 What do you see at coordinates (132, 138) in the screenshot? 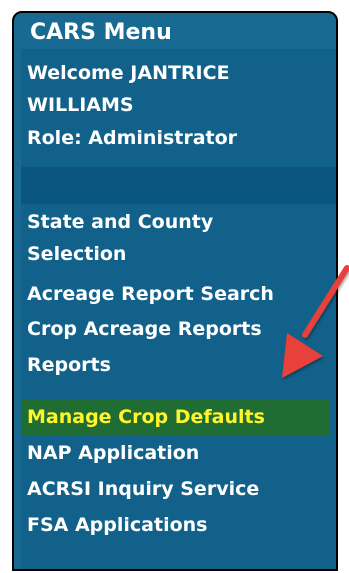
I see `role-text: Role: Administrator` at bounding box center [132, 138].